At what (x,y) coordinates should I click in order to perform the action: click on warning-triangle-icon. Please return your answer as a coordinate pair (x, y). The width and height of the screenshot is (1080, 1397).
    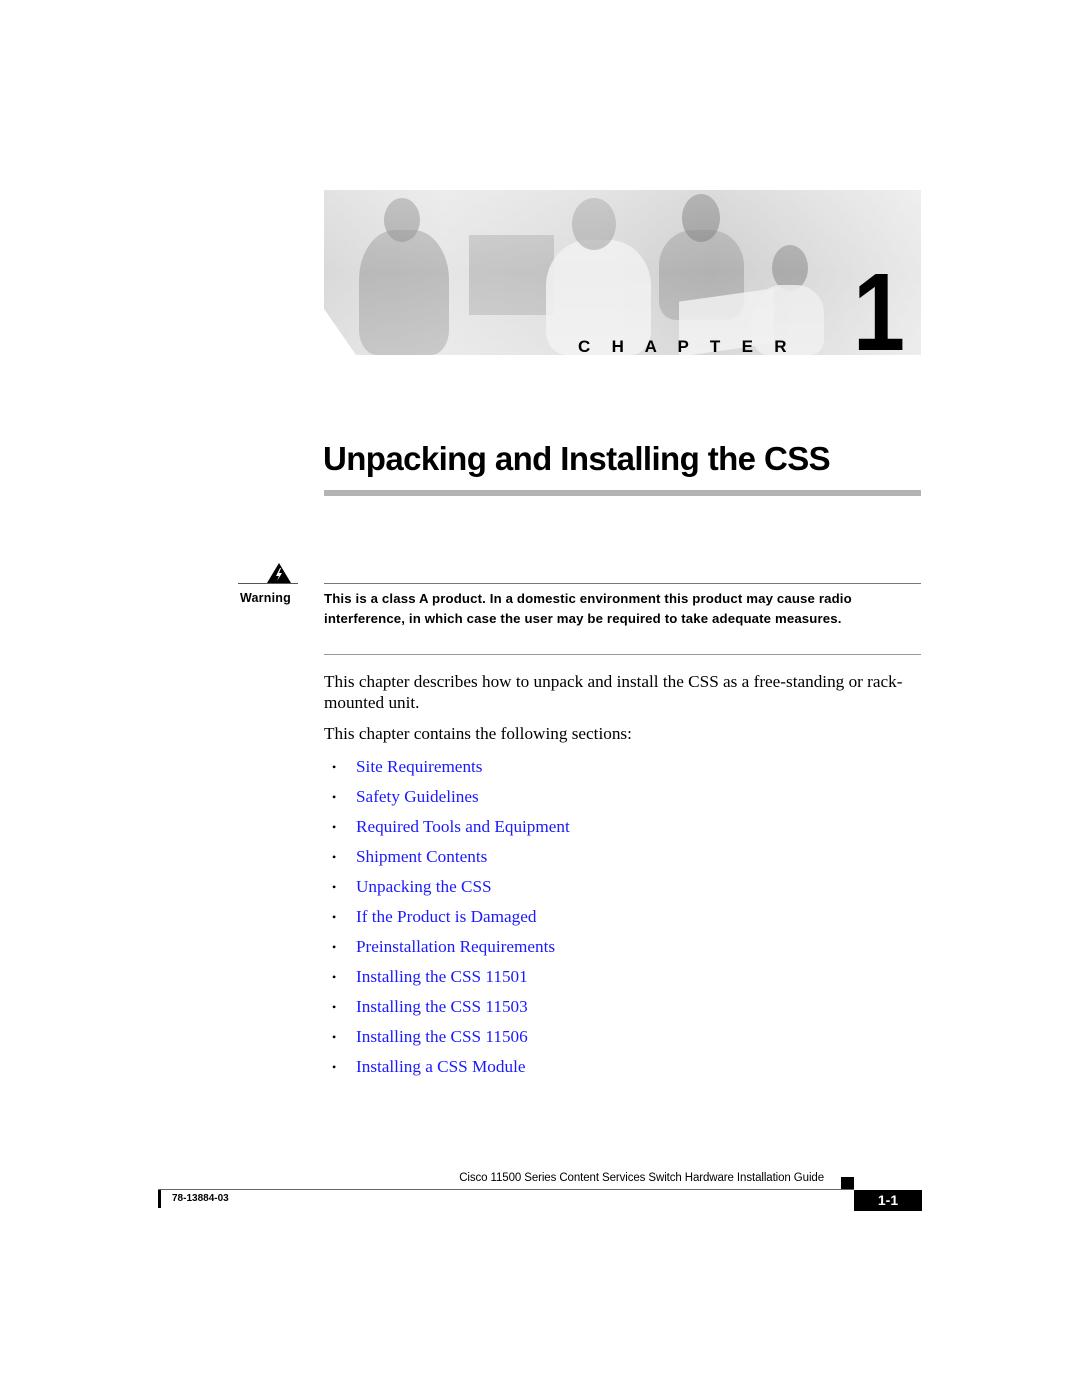
    Looking at the image, I should click on (279, 573).